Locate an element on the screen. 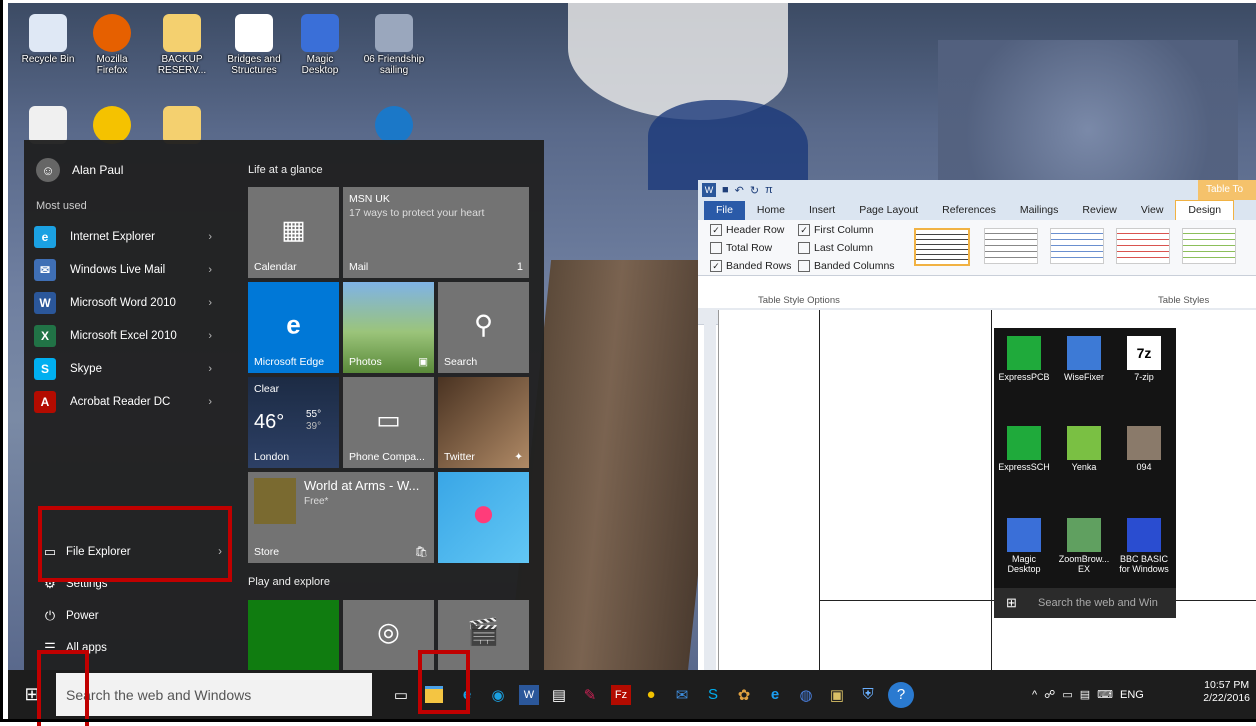 This screenshot has height=726, width=1256. taskbar-search-input: Search the web and Windows is located at coordinates (214, 694).